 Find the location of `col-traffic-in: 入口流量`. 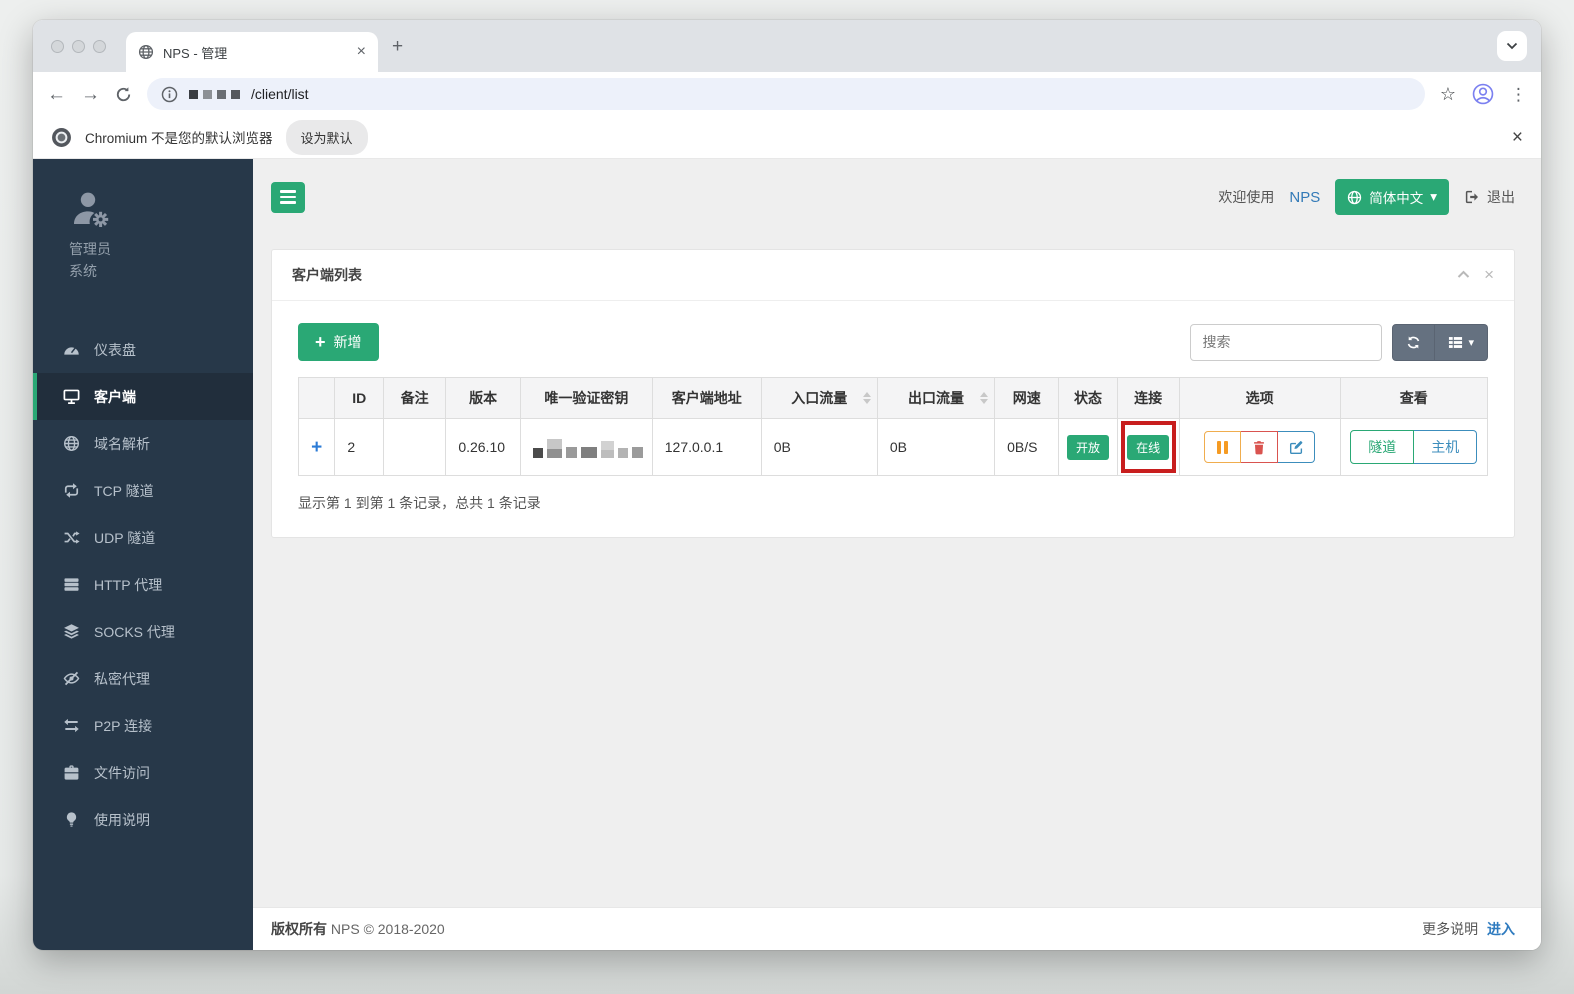

col-traffic-in: 入口流量 is located at coordinates (819, 398).